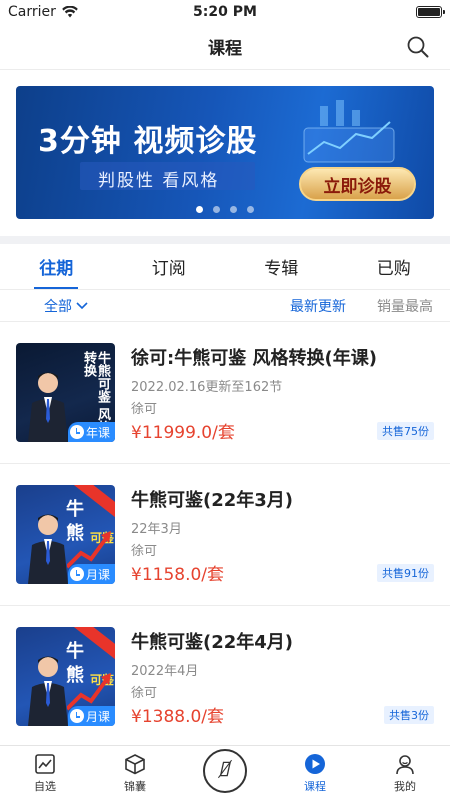  I want to click on section-divider, so click(225, 240).